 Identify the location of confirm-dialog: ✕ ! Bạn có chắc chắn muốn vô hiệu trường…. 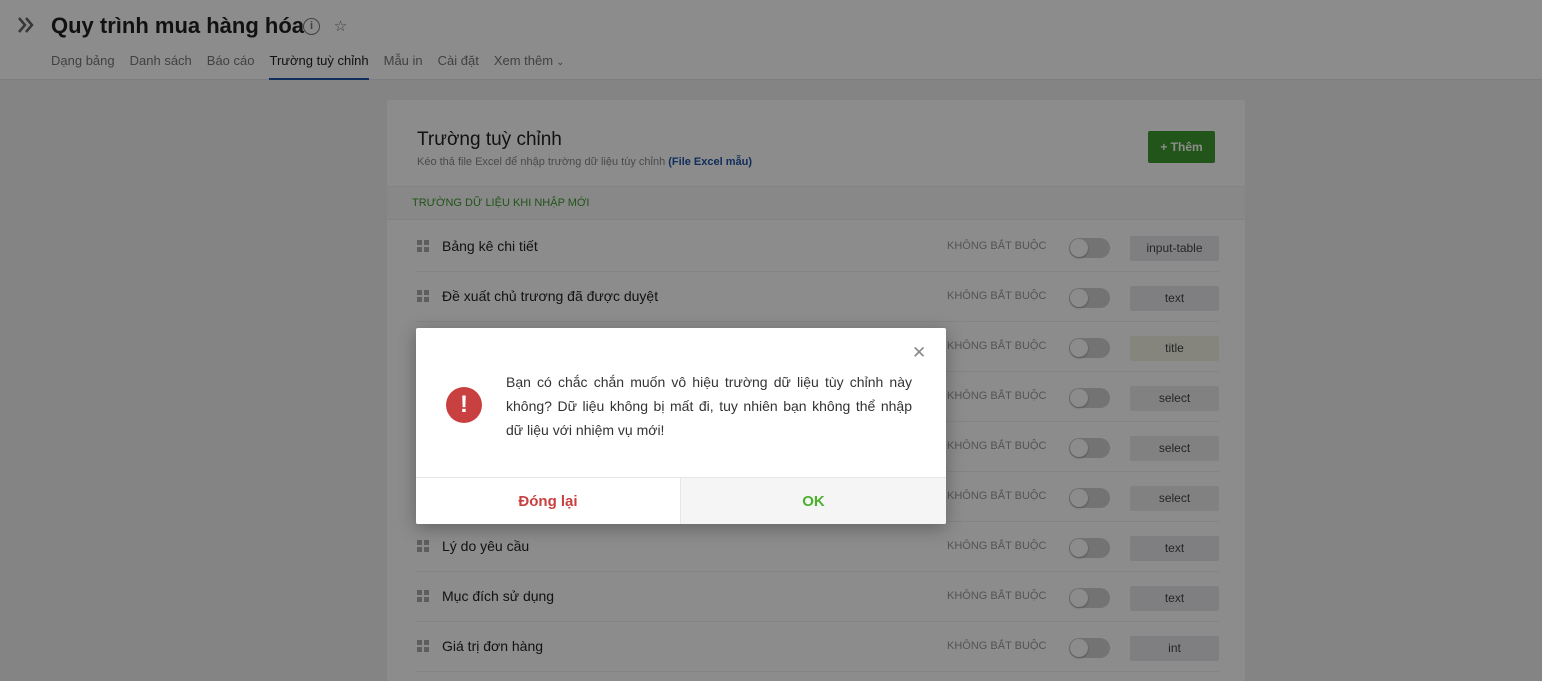
(681, 426).